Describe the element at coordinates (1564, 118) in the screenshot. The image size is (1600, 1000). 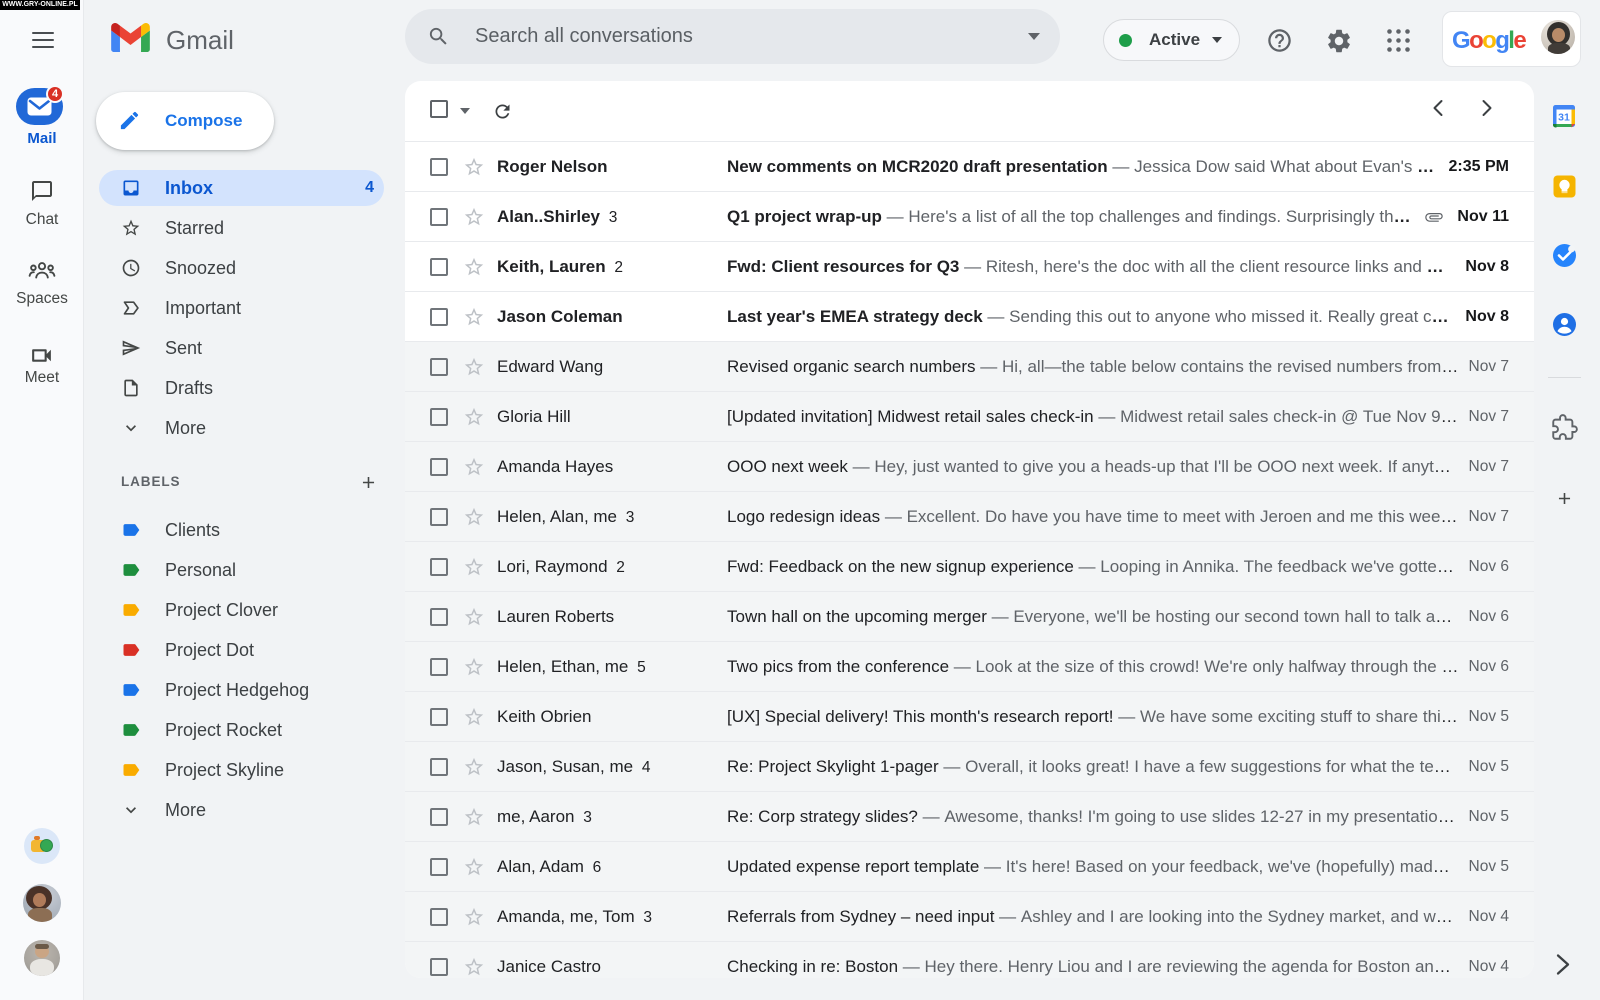
I see `svg-text: 31` at that location.